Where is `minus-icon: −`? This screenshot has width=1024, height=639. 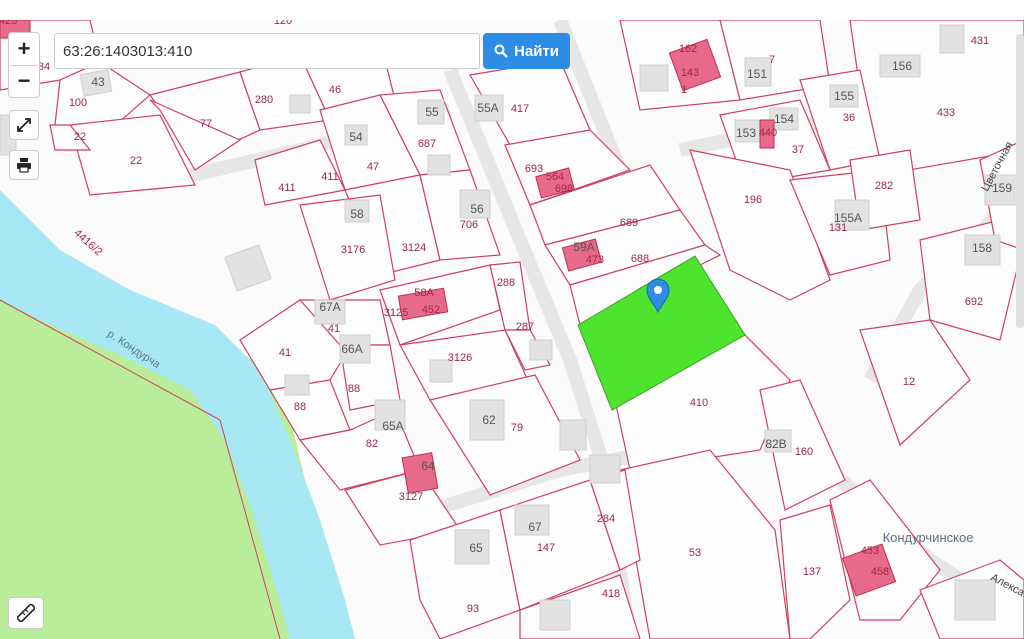 minus-icon: − is located at coordinates (24, 81).